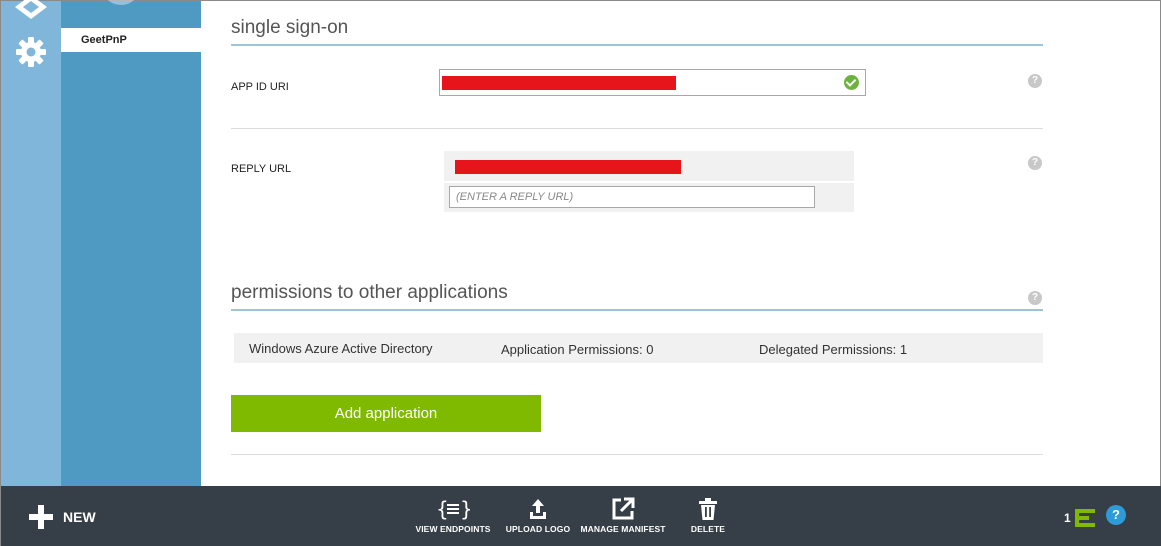 Image resolution: width=1161 pixels, height=546 pixels. Describe the element at coordinates (577, 349) in the screenshot. I see `application-permissions: Application Permissions: 0` at that location.